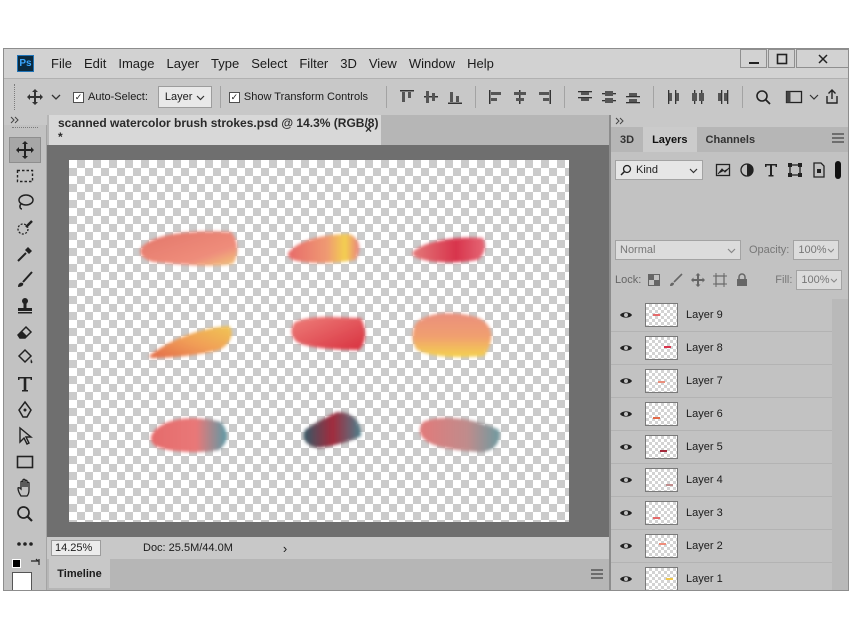 The image size is (850, 640). I want to click on collapse-panels-icon, so click(621, 121).